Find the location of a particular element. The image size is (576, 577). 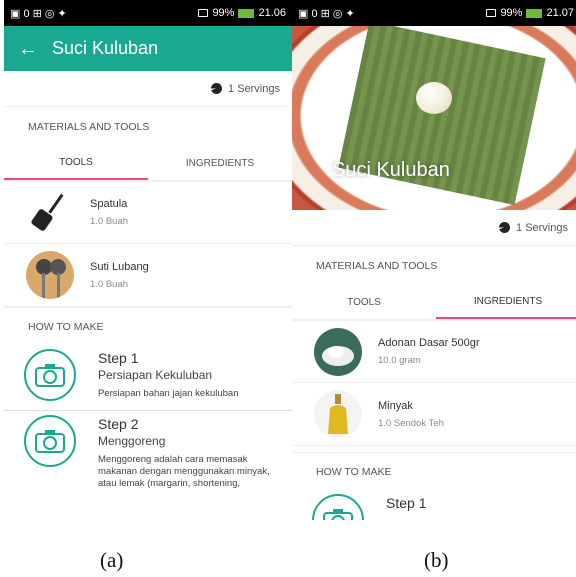

caption-a: (a) is located at coordinates (112, 560).